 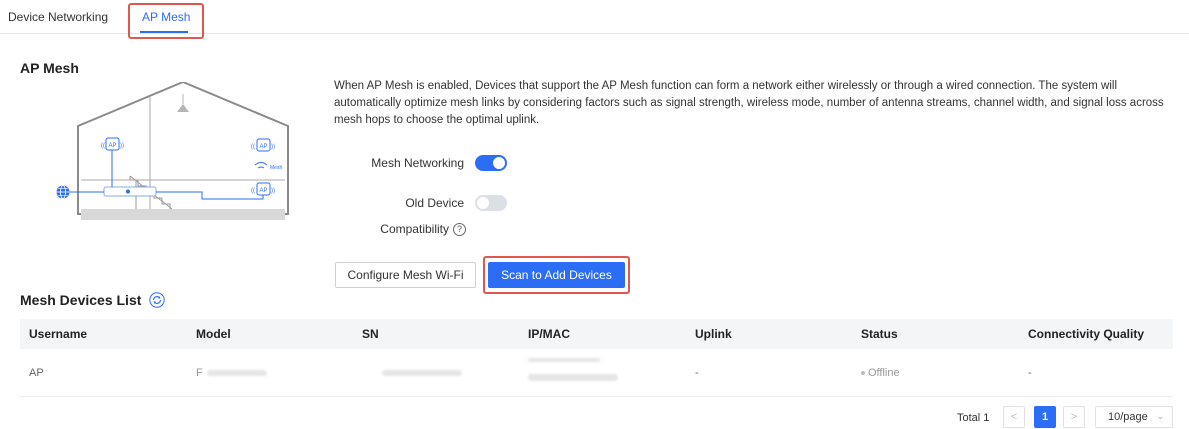 What do you see at coordinates (1086, 334) in the screenshot?
I see `column-header: Connectivity Quality` at bounding box center [1086, 334].